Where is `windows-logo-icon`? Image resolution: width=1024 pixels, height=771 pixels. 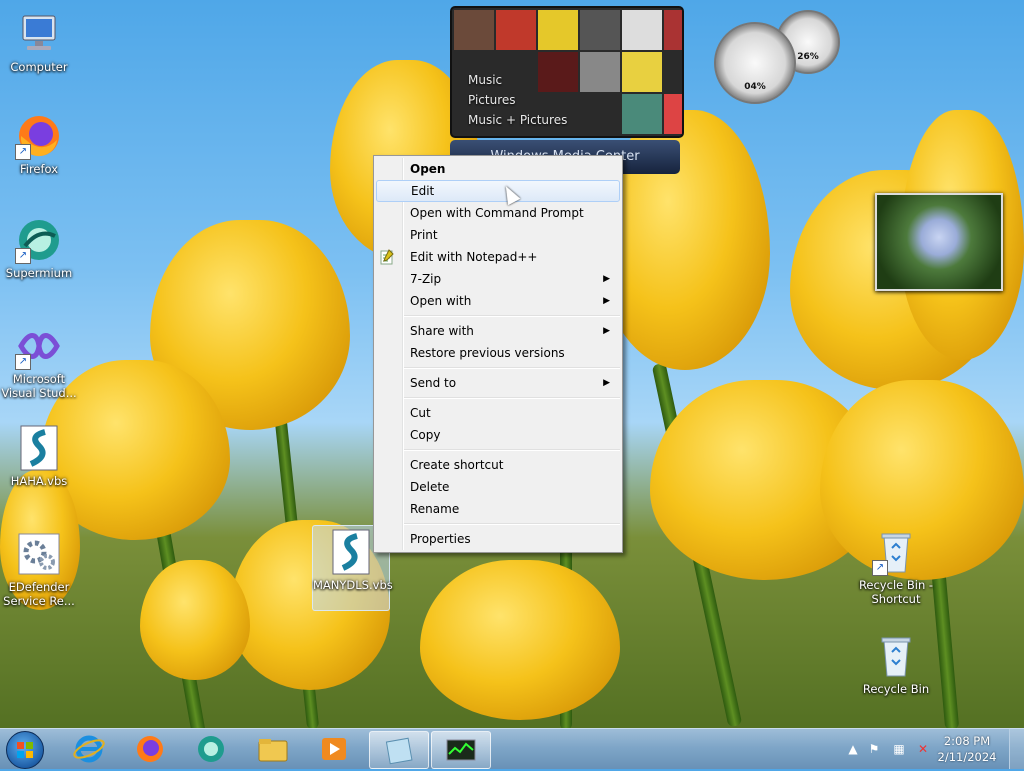 windows-logo-icon is located at coordinates (25, 750).